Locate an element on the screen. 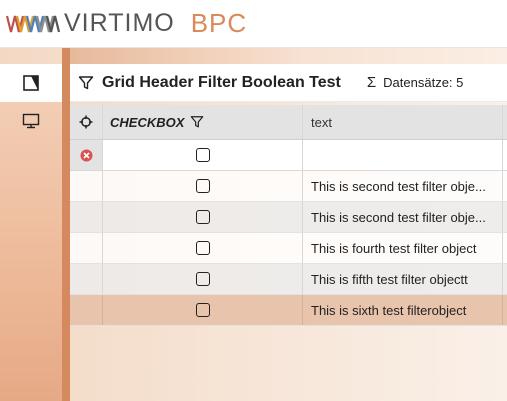 The image size is (507, 401). table-row: This is fifth test filter objectt is located at coordinates (288, 279).